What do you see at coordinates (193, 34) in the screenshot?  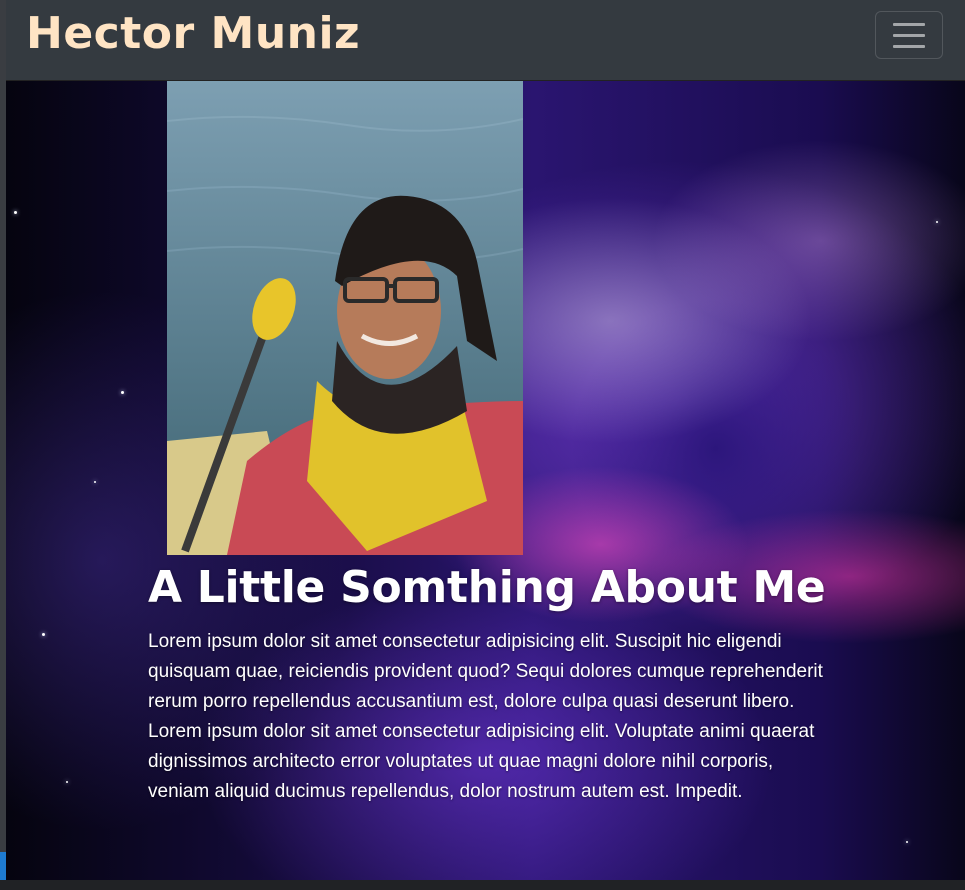 I see `navbar-brand: Hector Muniz` at bounding box center [193, 34].